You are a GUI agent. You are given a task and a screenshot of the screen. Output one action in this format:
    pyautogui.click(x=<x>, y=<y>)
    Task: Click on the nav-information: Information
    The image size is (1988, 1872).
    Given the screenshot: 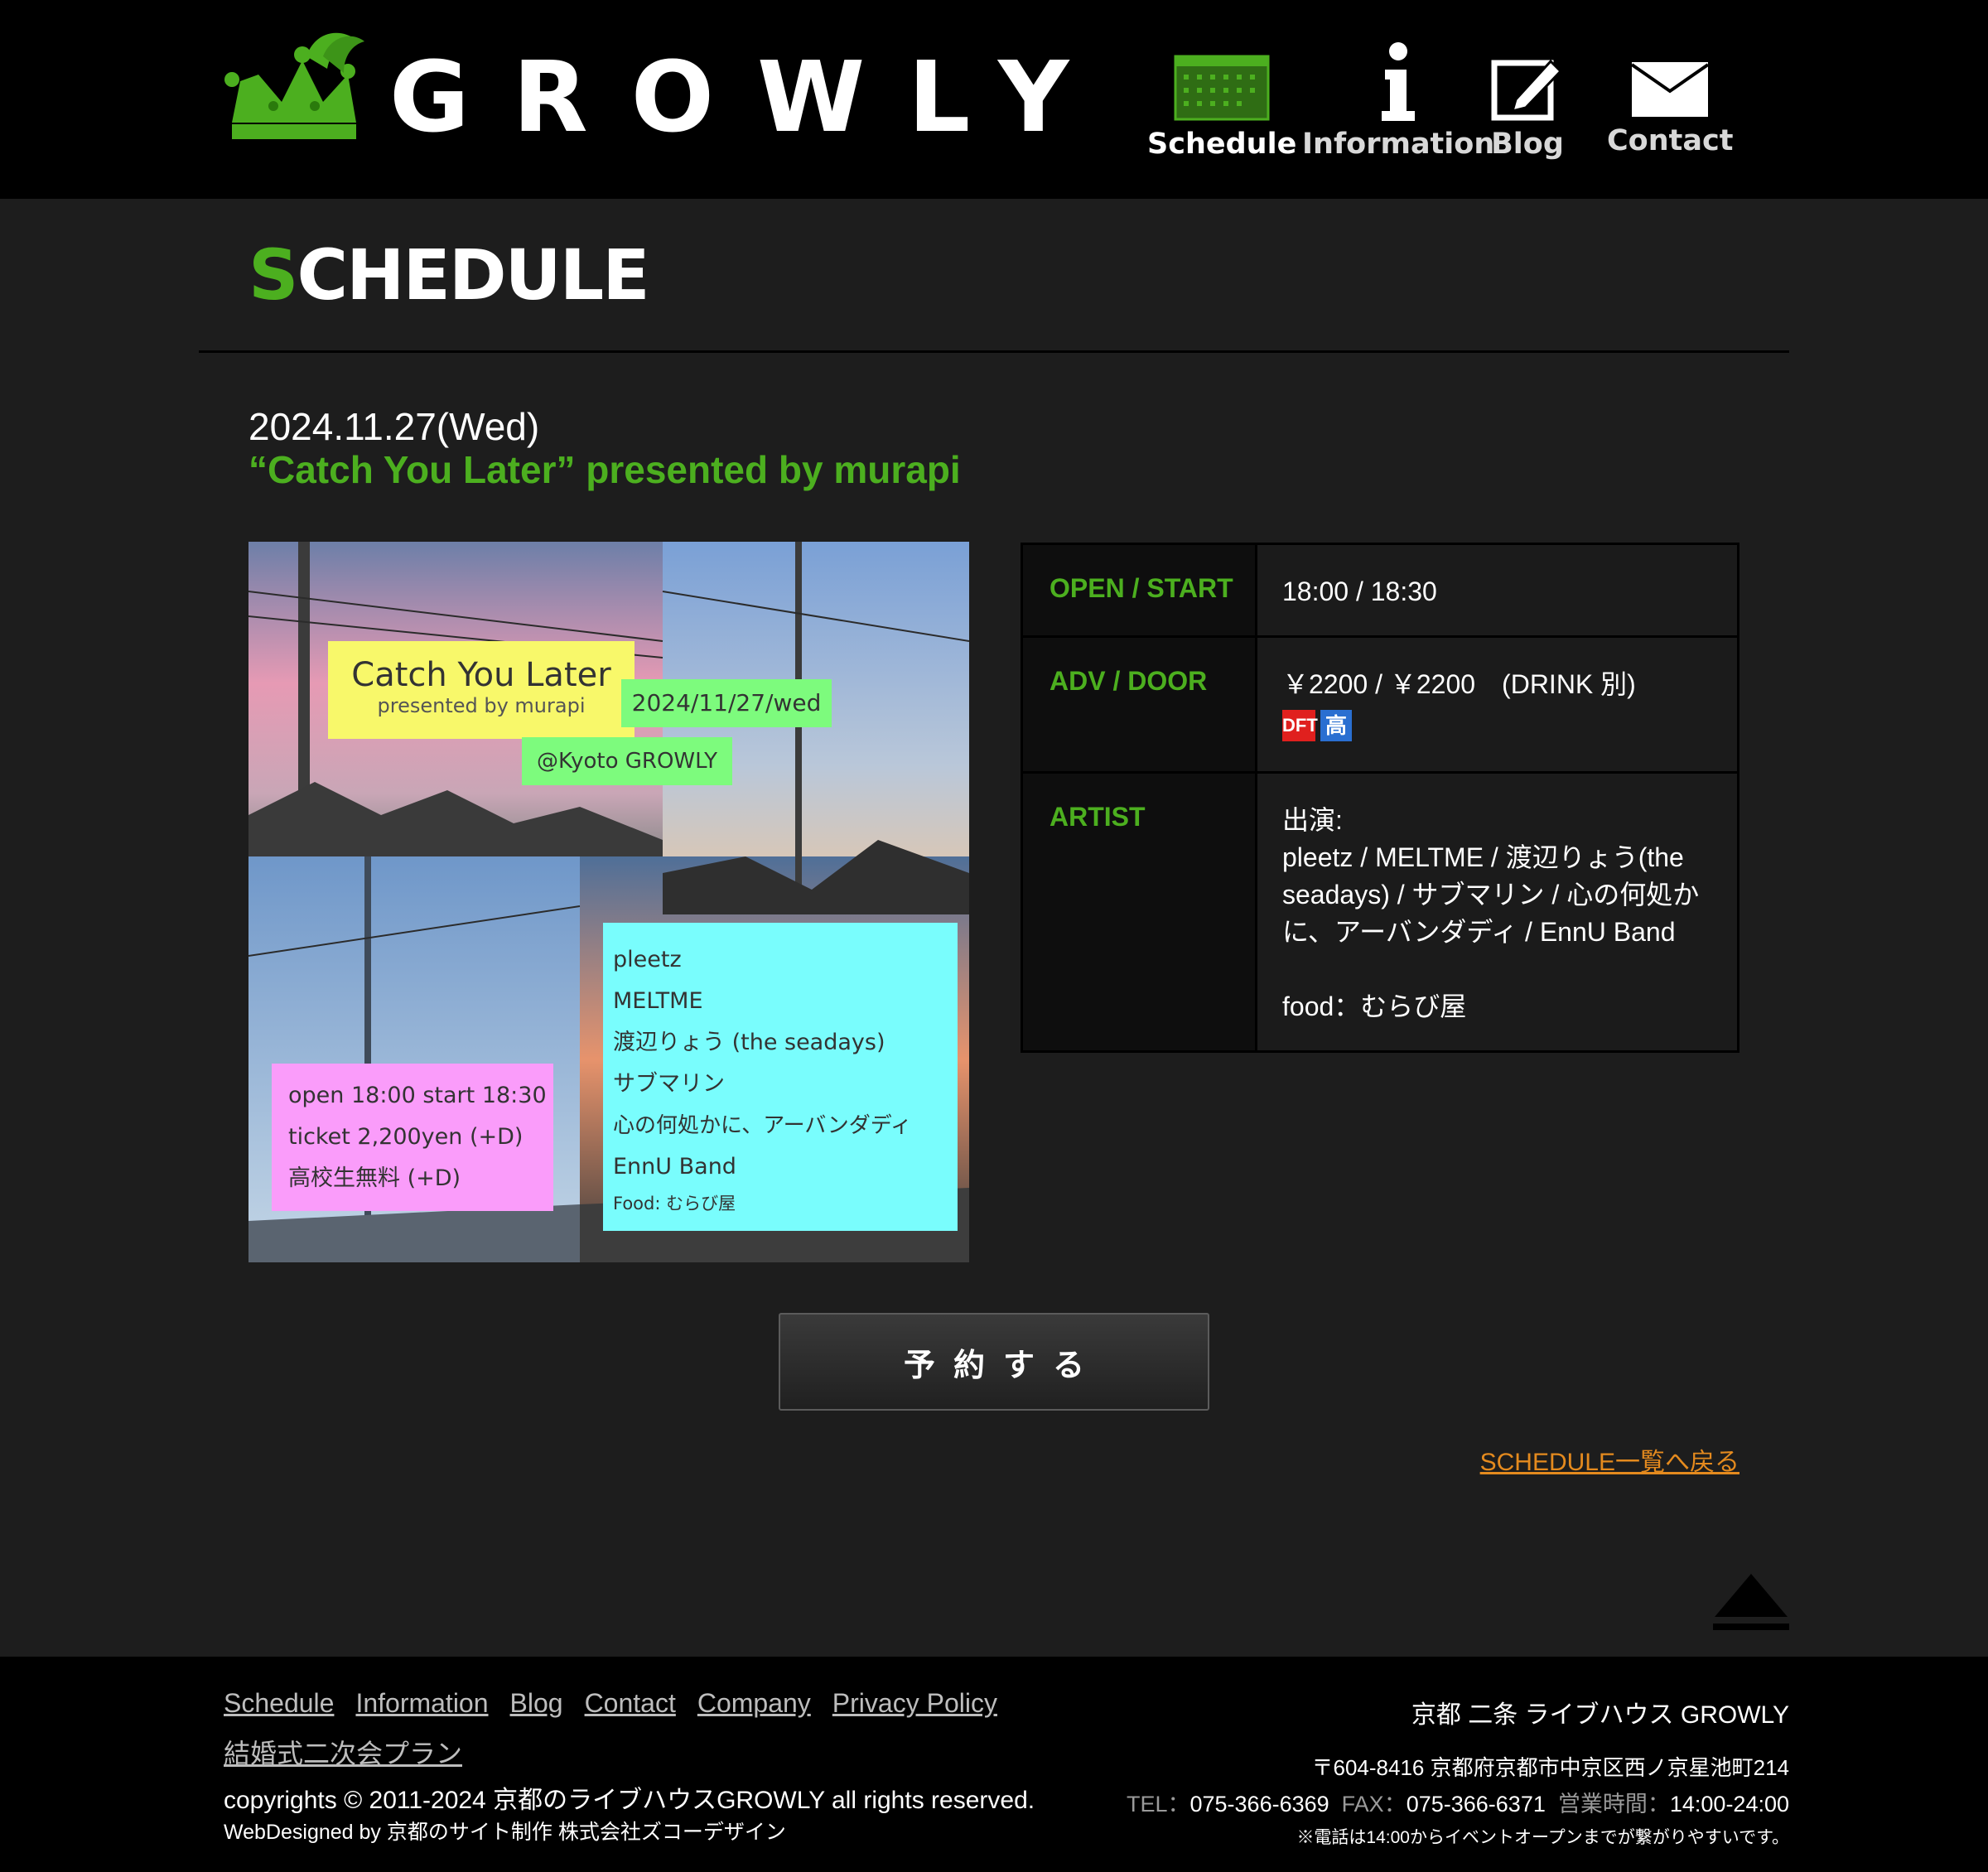 What is the action you would take?
    pyautogui.click(x=1398, y=101)
    